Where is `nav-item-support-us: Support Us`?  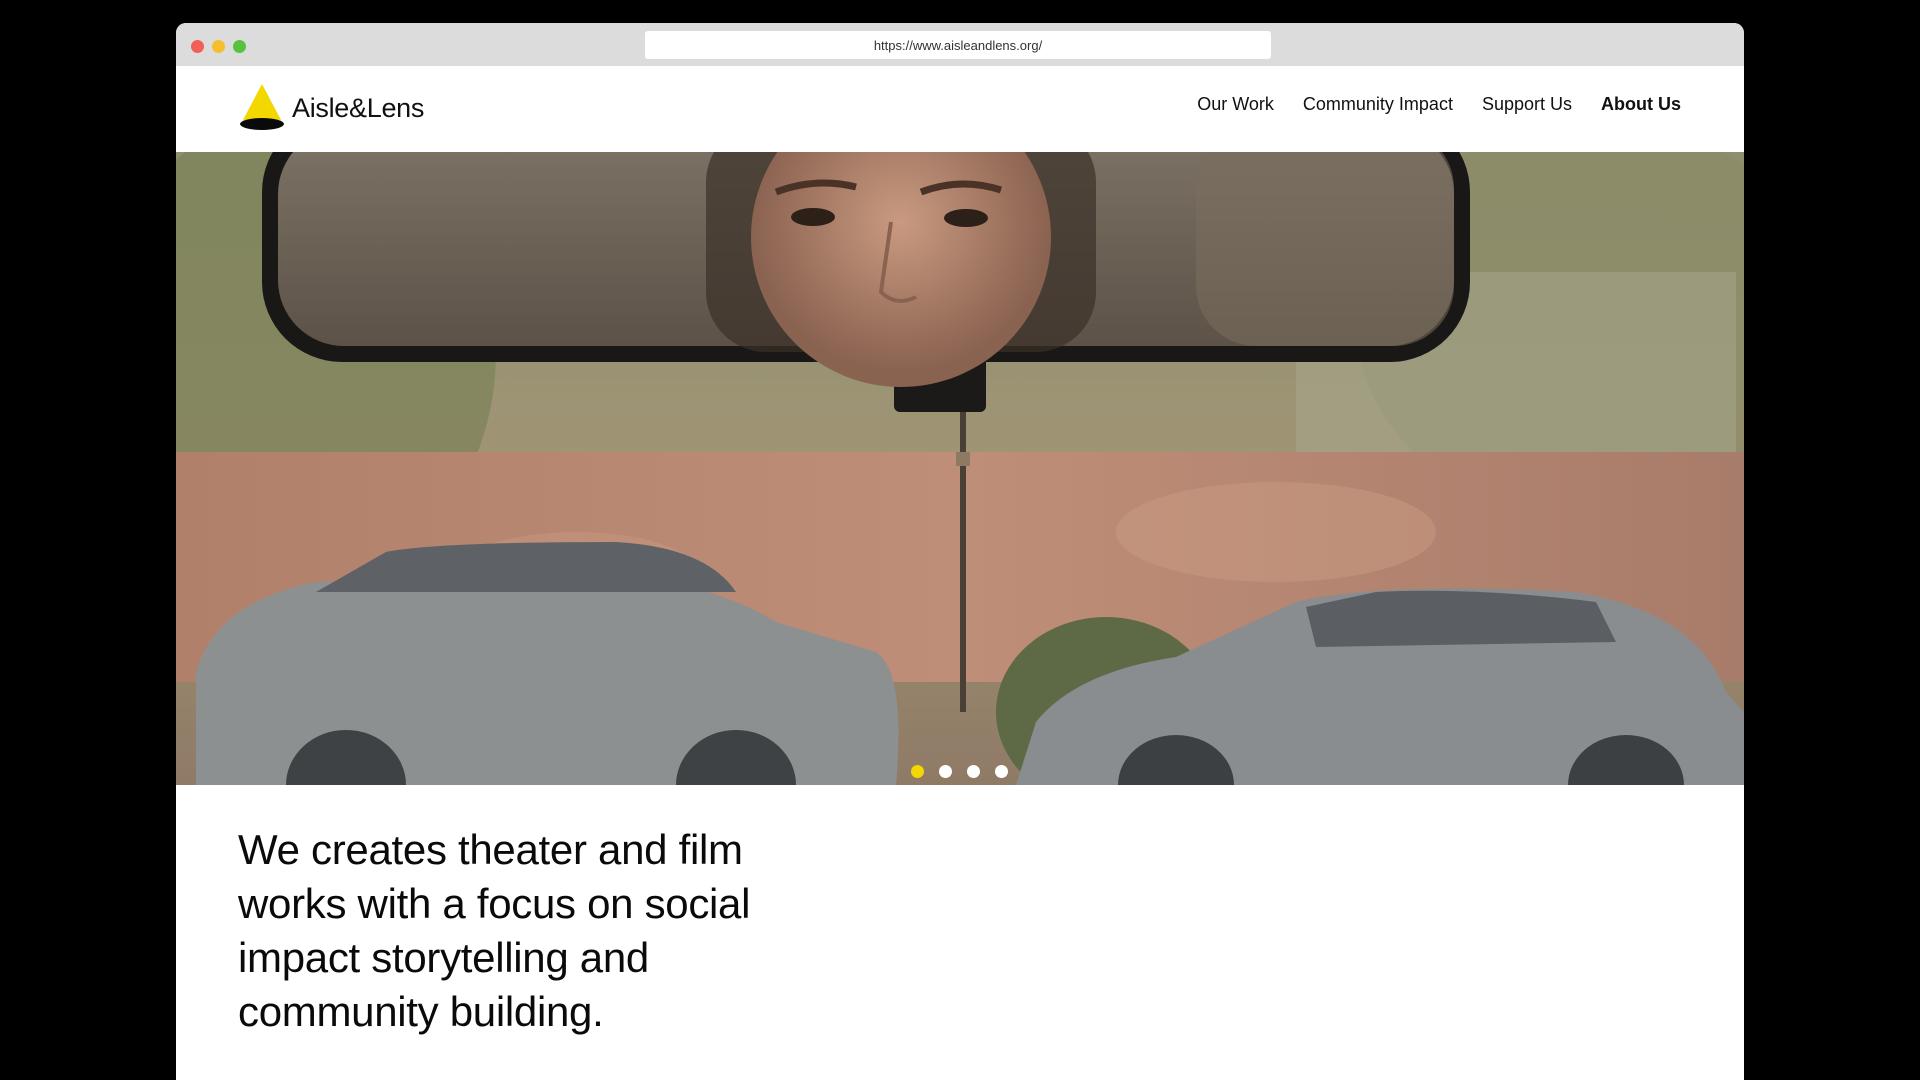
nav-item-support-us: Support Us is located at coordinates (1527, 104).